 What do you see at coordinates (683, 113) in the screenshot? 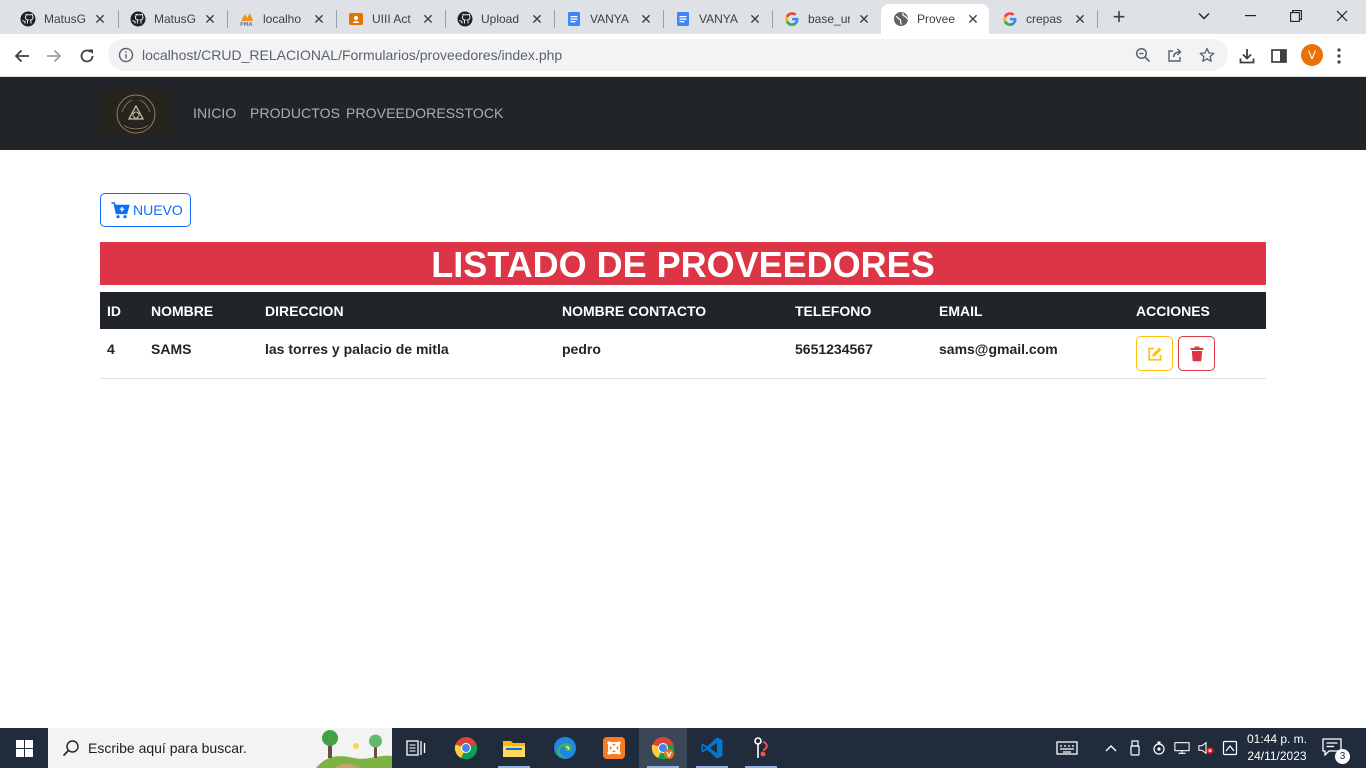
I see `site-navbar: INICIO PRODUCTOS PROVEEDORES STOCK` at bounding box center [683, 113].